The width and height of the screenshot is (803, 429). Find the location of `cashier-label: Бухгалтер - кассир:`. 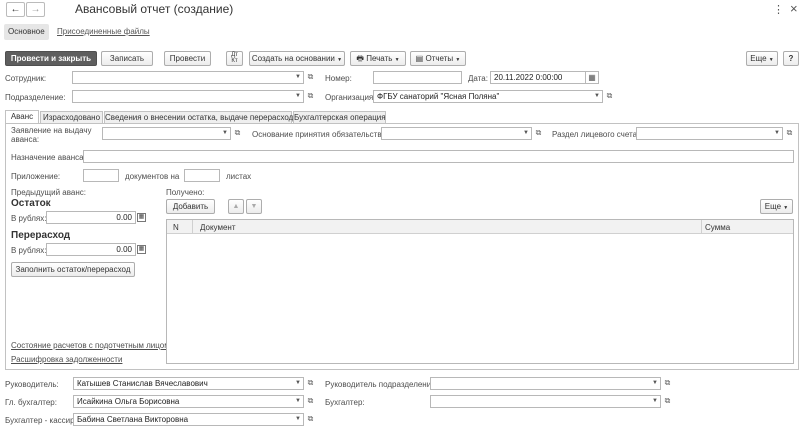

cashier-label: Бухгалтер - кассир: is located at coordinates (41, 420).